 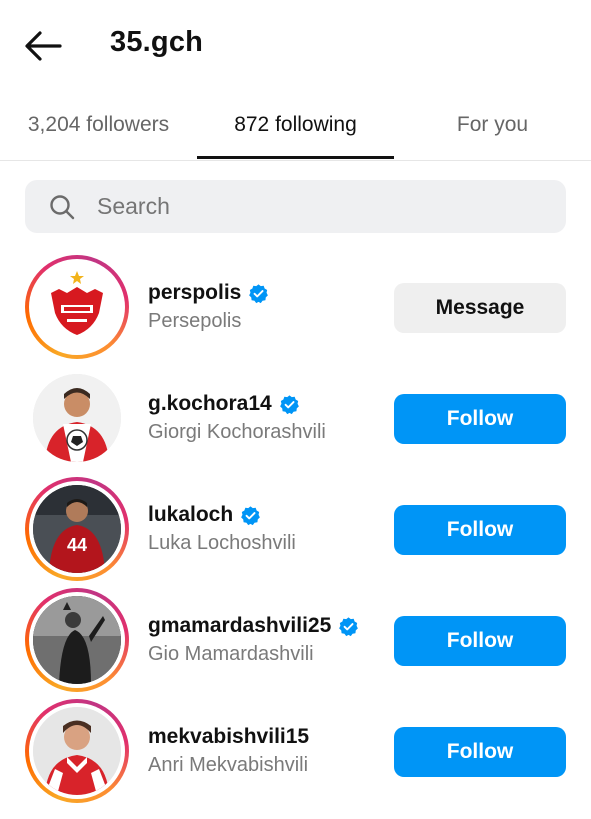 What do you see at coordinates (295, 527) in the screenshot?
I see `list-item: 44 lukaloch Luka Lochoshvili Follow` at bounding box center [295, 527].